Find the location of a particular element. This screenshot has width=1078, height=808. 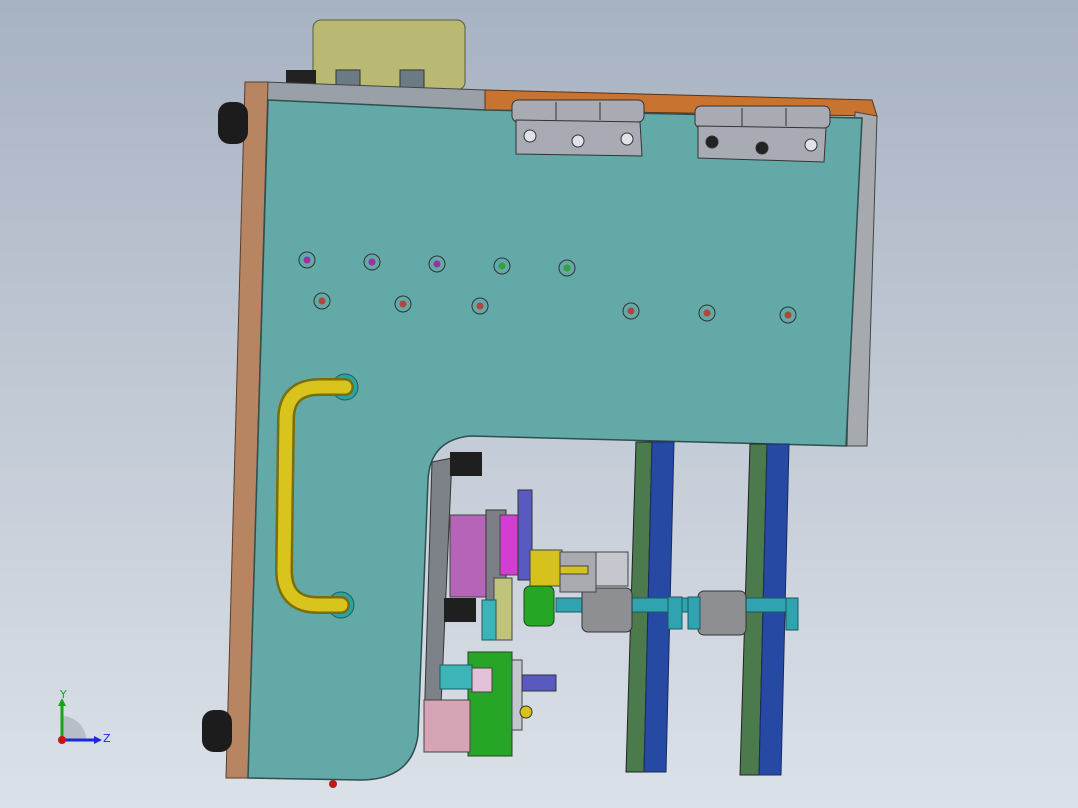

coordinate-triad: Y Z is located at coordinates (80, 722).